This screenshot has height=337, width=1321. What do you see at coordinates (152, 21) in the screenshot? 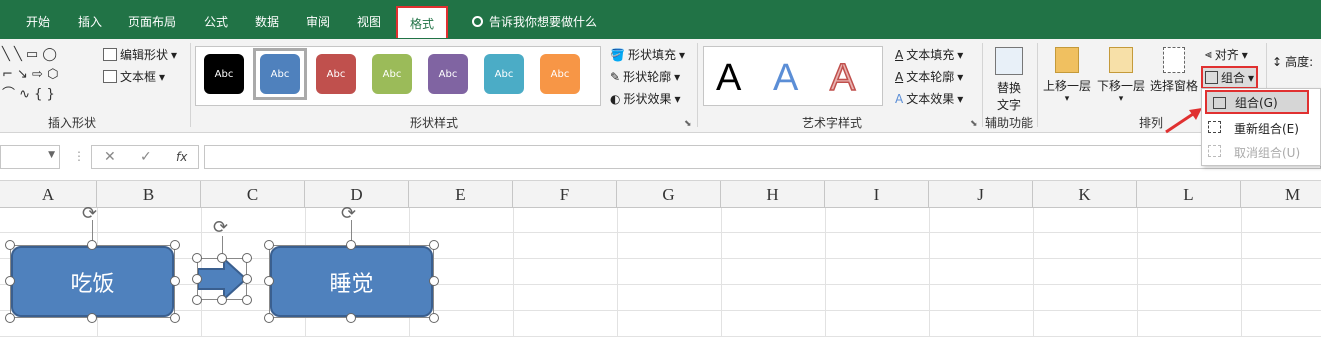
I see `tab-page-layout: 页面布局` at bounding box center [152, 21].